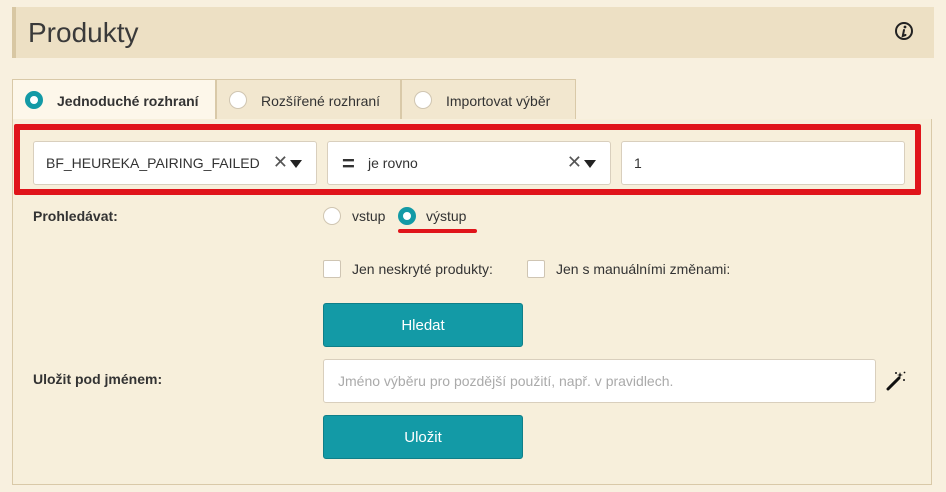 The image size is (946, 492). I want to click on tab-simple: Jednoduché rozhraní, so click(114, 99).